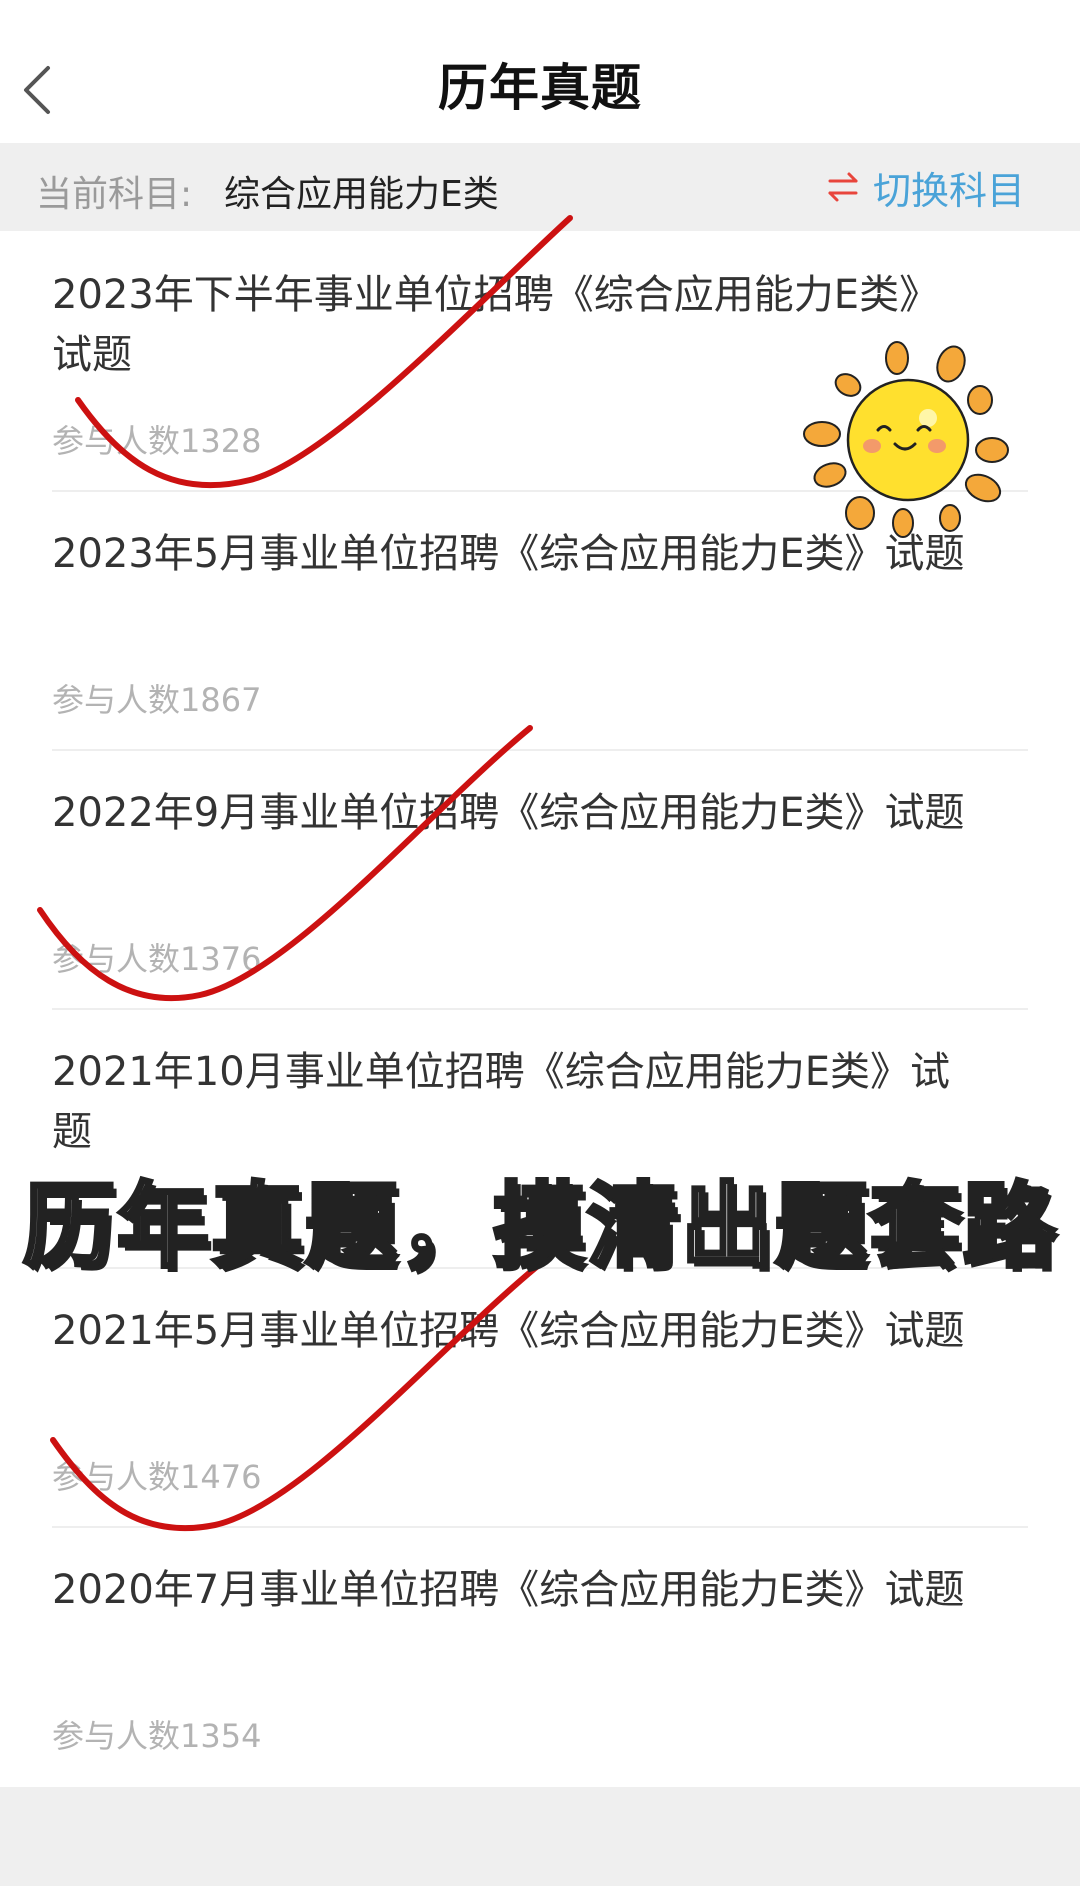 This screenshot has width=1080, height=1886. I want to click on exam-title: 2021年5月事业单位招聘《综合应用能力E类》试题, so click(508, 1331).